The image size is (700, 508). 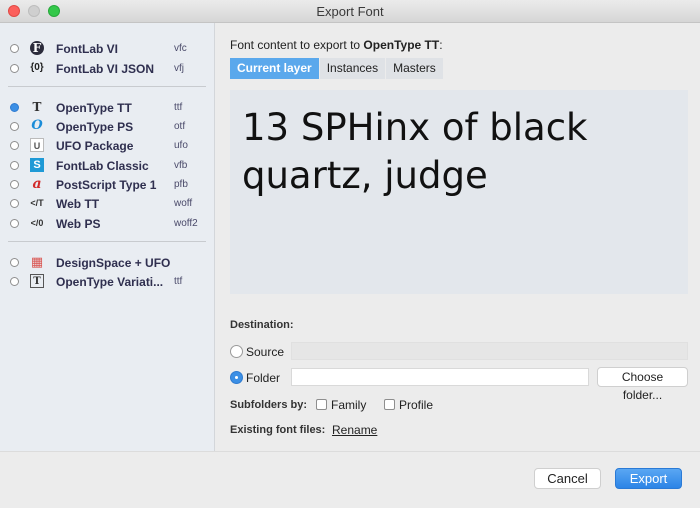 I want to click on opentype-icon: O, so click(x=37, y=125).